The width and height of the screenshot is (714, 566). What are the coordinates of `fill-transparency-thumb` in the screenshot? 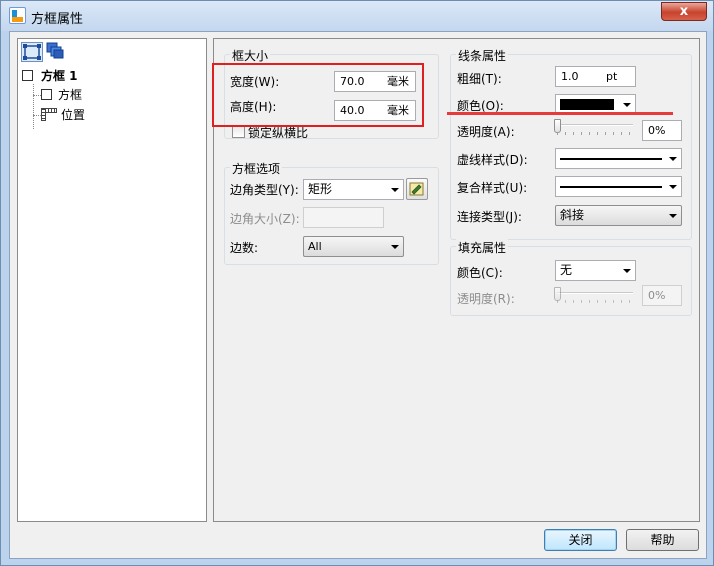 It's located at (557, 294).